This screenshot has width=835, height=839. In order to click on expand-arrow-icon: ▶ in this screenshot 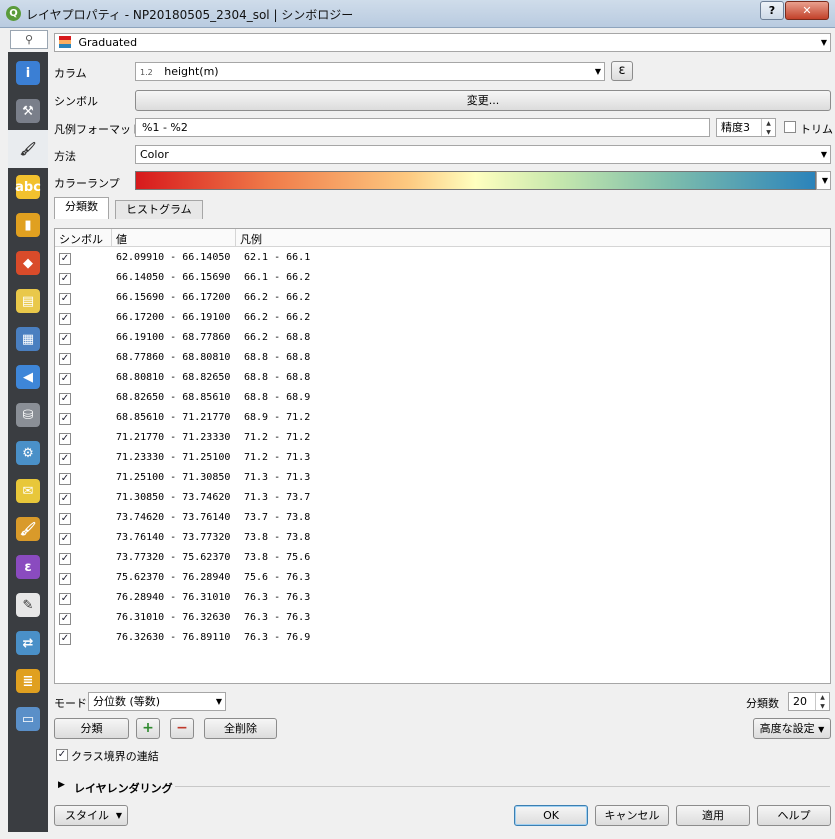, I will do `click(61, 785)`.